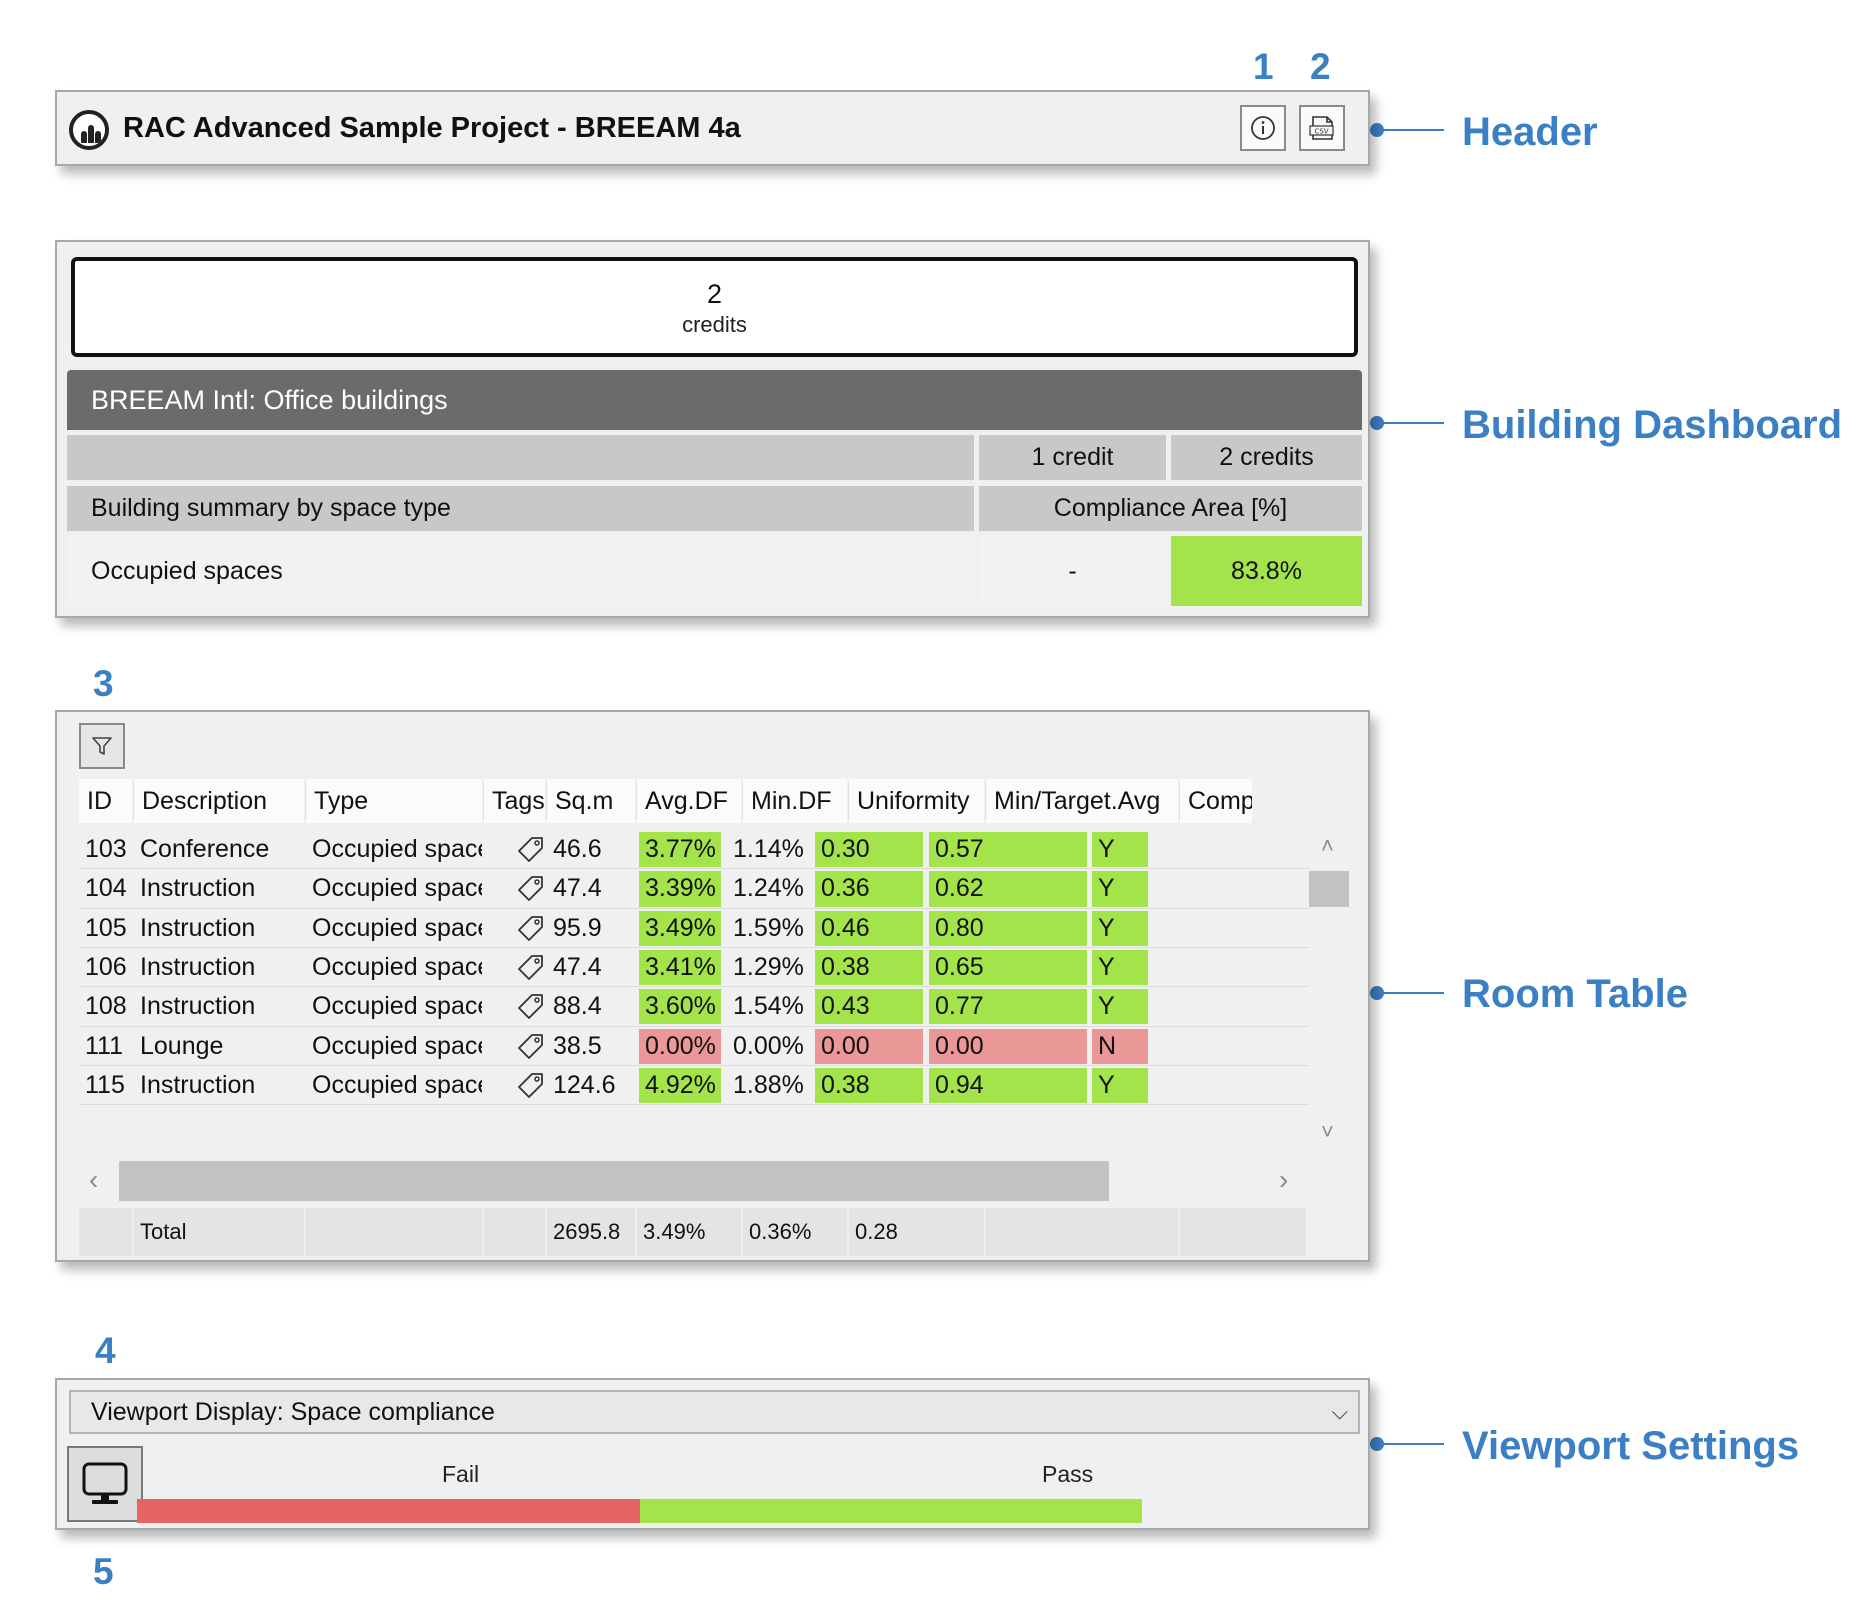 This screenshot has width=1860, height=1614. What do you see at coordinates (1283, 1180) in the screenshot?
I see `scroll-right-arrow-icon: ›` at bounding box center [1283, 1180].